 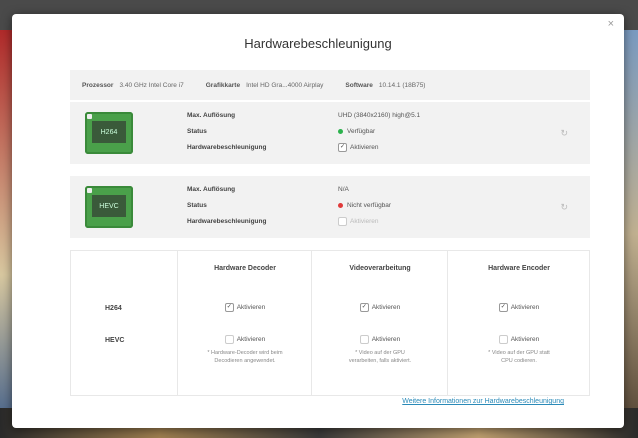 What do you see at coordinates (379, 115) in the screenshot?
I see `resolution-value: UHD (3840x2160) high@5.1` at bounding box center [379, 115].